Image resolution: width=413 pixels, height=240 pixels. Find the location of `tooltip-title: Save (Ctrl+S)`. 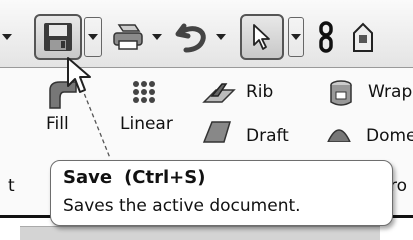

tooltip-title: Save (Ctrl+S) is located at coordinates (221, 177).